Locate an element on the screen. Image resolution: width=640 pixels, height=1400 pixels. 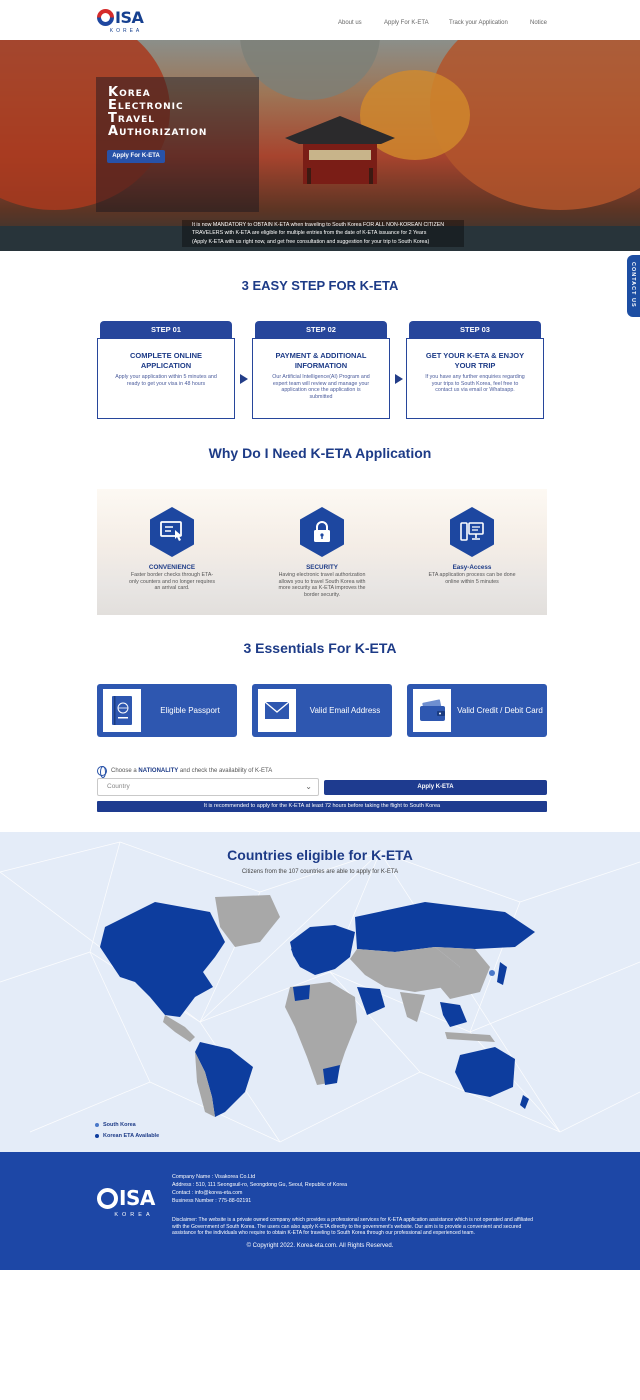
passport-icon is located at coordinates (122, 710).